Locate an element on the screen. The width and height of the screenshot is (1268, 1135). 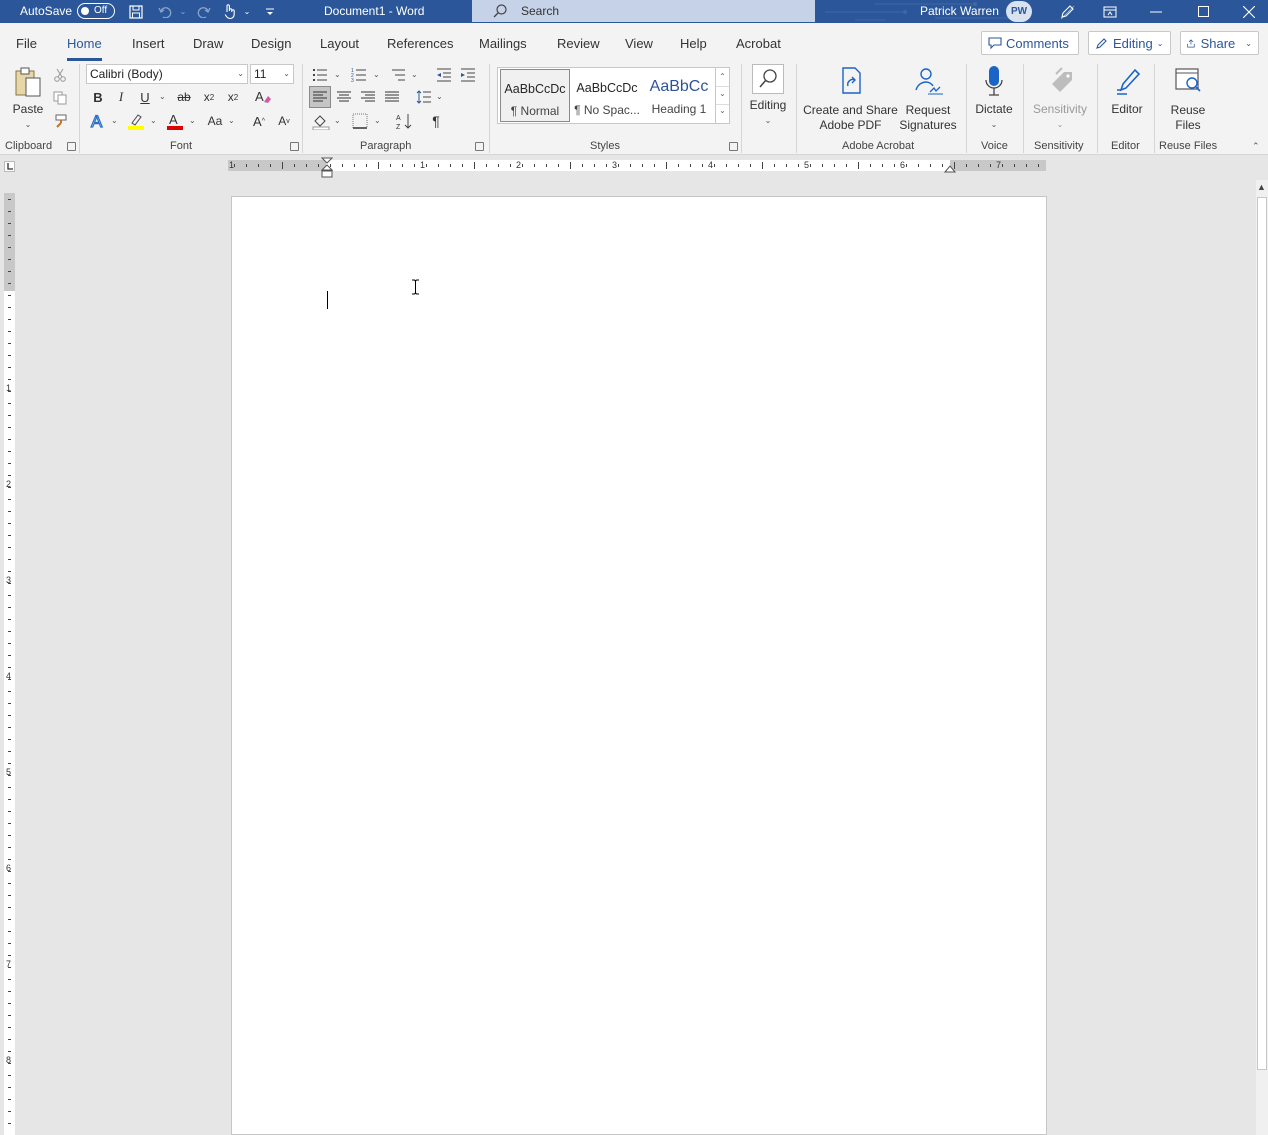
cut-icon is located at coordinates (60, 75).